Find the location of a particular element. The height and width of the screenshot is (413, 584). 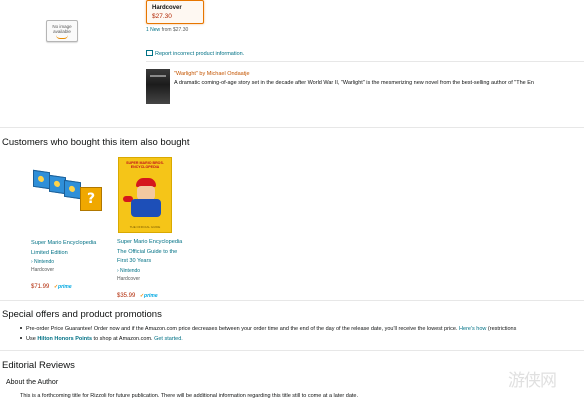

promo-book-thumbnail is located at coordinates (158, 86).